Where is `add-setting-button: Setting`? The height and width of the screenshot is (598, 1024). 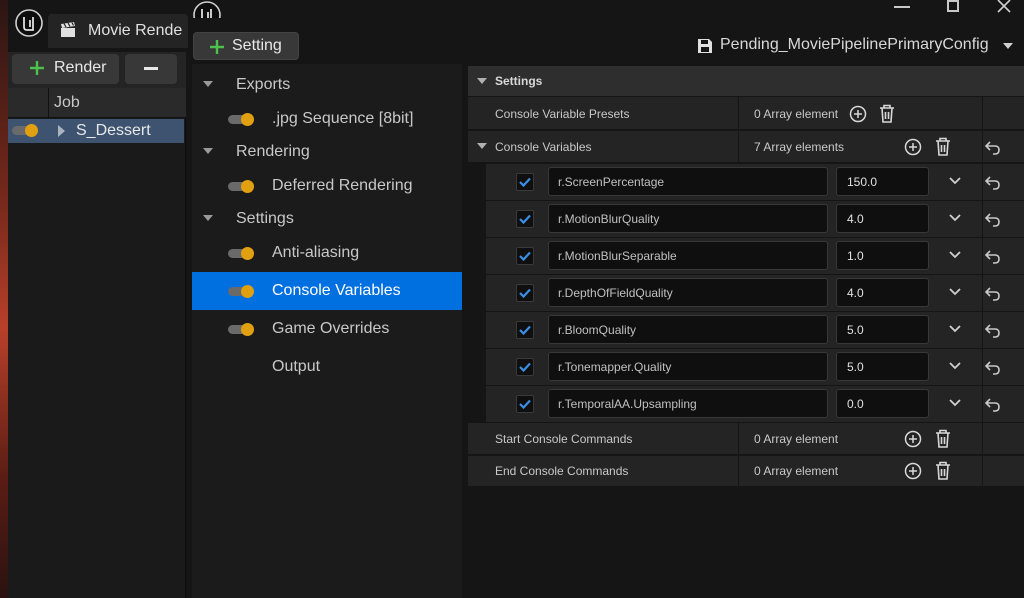 add-setting-button: Setting is located at coordinates (246, 46).